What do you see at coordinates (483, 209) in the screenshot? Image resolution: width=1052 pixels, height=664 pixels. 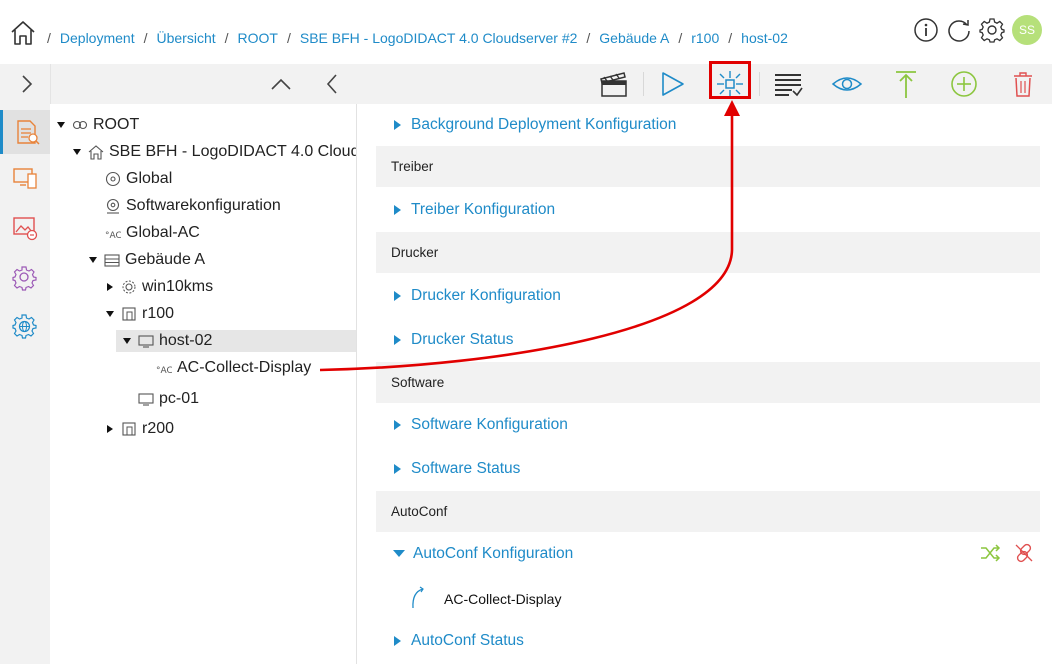 I see `section-link-label: Treiber Konfiguration` at bounding box center [483, 209].